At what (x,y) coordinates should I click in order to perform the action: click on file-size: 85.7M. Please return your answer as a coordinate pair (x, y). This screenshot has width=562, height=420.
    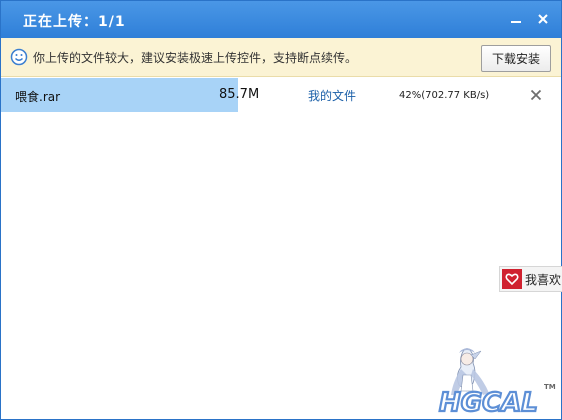
    Looking at the image, I should click on (239, 94).